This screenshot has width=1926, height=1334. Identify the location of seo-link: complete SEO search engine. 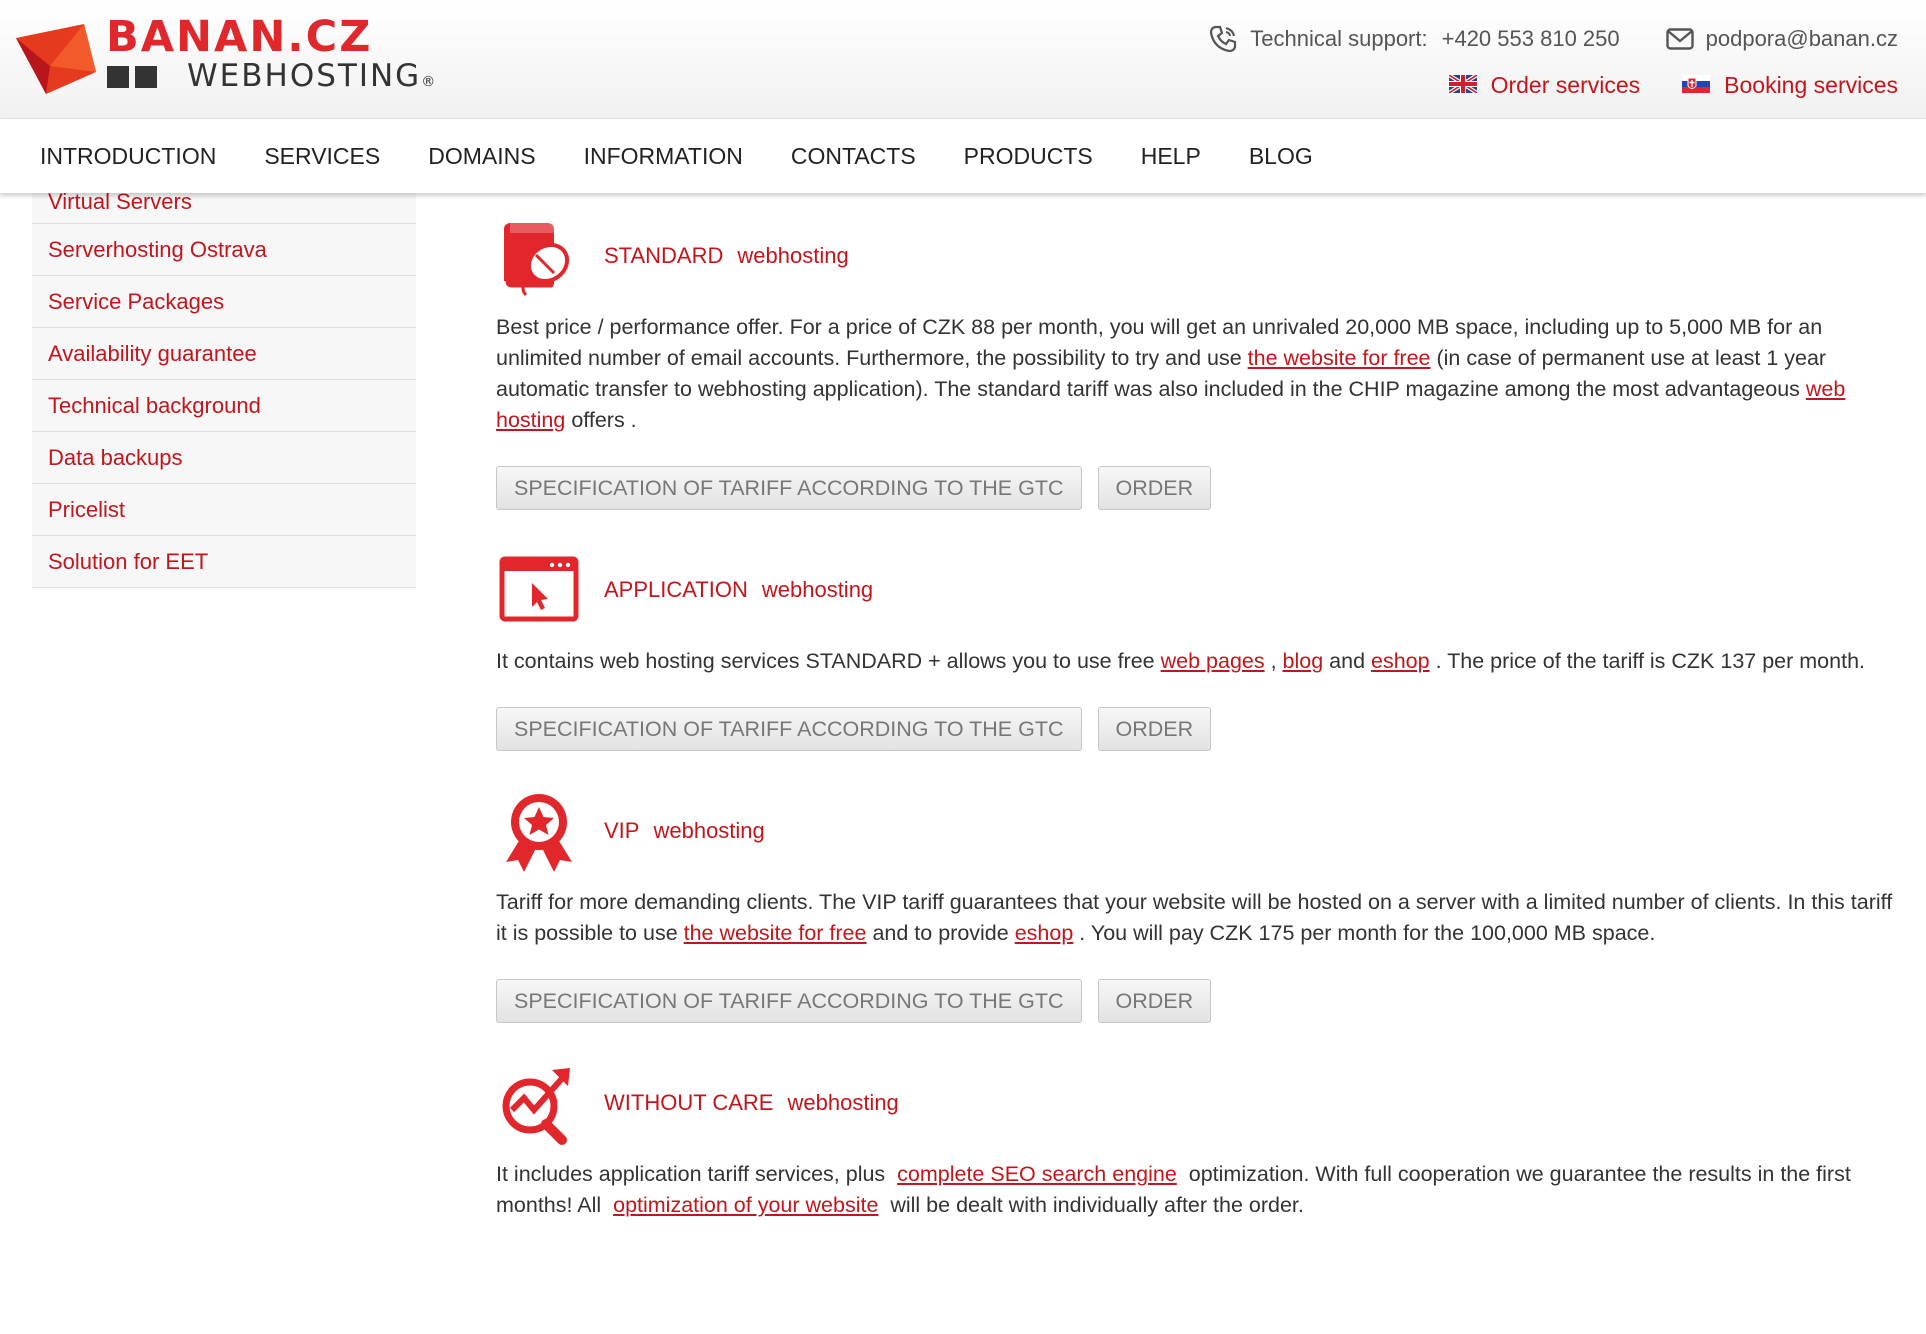
(1037, 1174).